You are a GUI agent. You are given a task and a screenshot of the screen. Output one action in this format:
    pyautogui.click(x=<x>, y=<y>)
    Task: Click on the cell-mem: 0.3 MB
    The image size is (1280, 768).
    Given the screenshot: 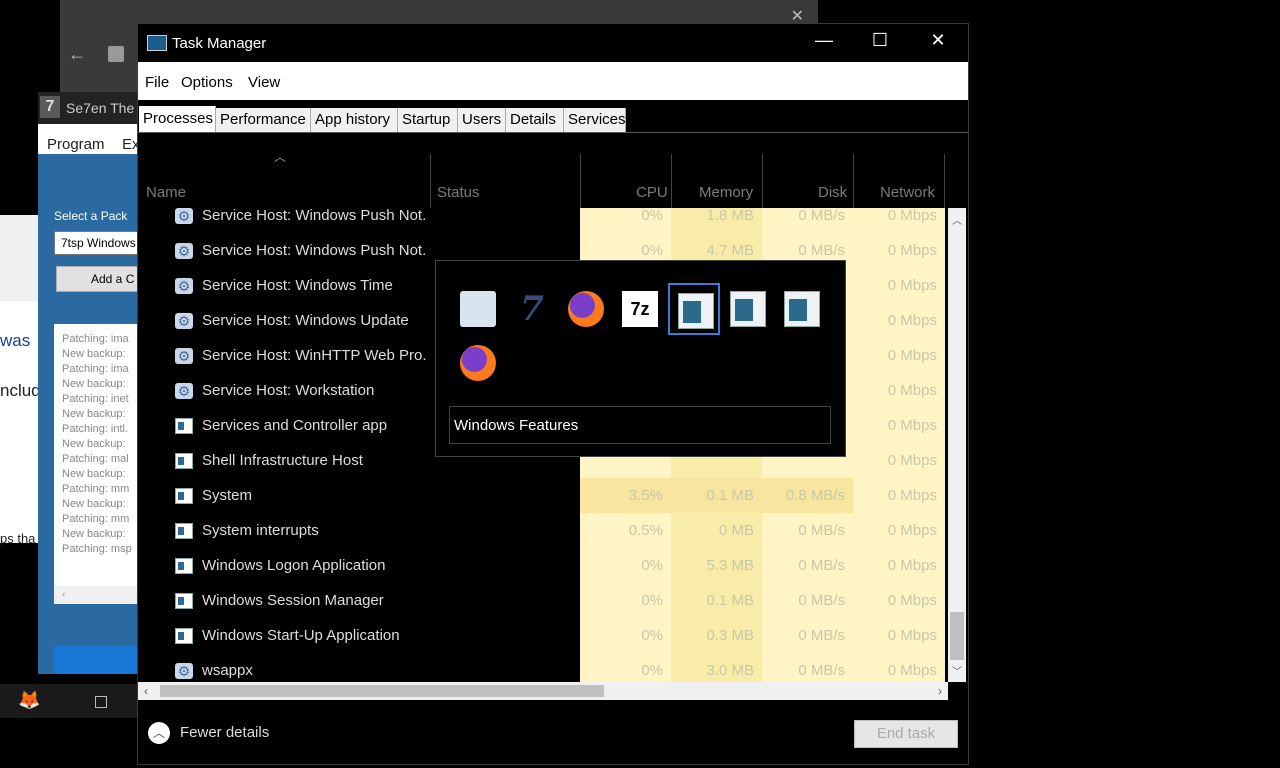 What is the action you would take?
    pyautogui.click(x=716, y=635)
    